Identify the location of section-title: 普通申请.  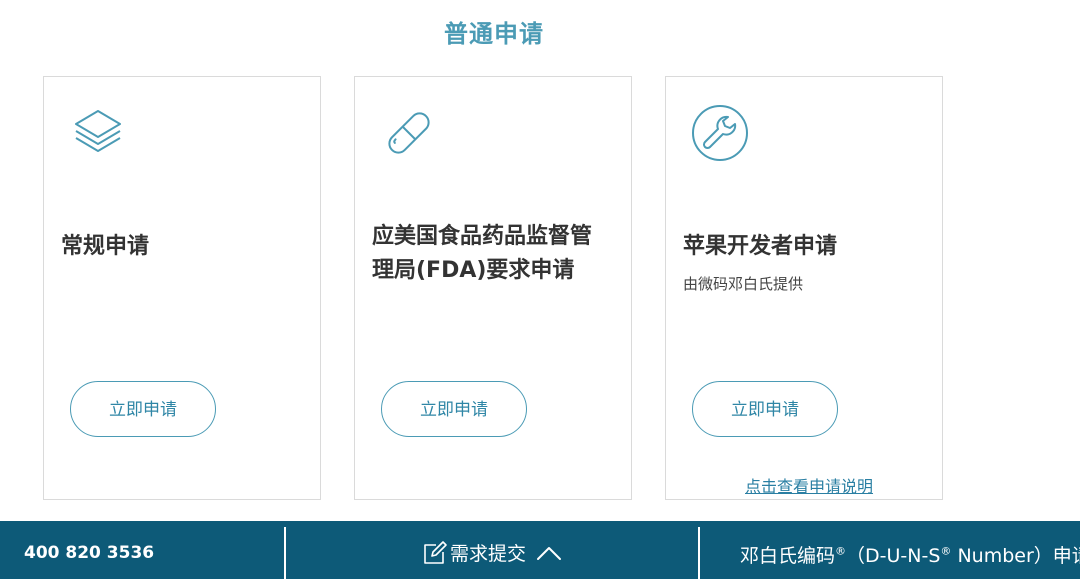
(494, 34).